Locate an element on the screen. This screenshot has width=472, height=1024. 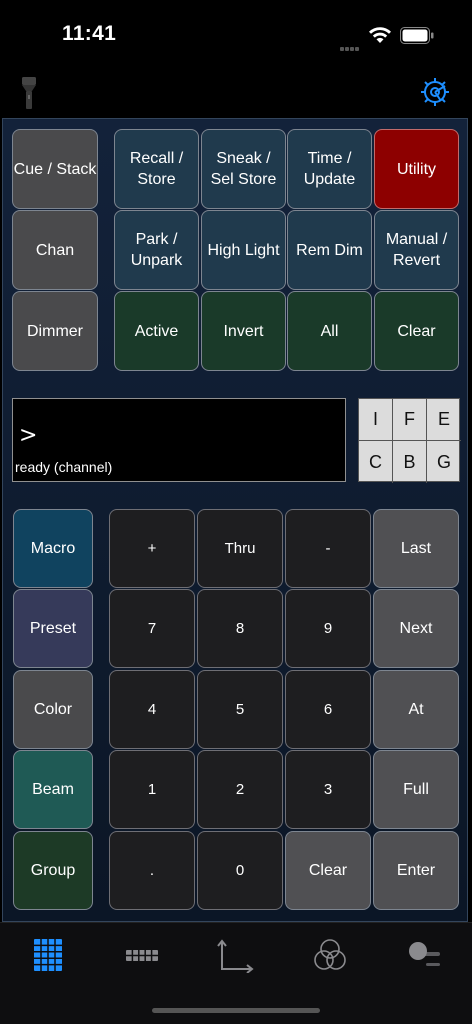
time-update-button: Time / Update is located at coordinates (329, 169).